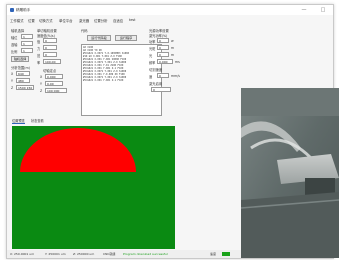 The width and height of the screenshot is (339, 260). What do you see at coordinates (25, 87) in the screenshot?
I see `coord-field: 1500 150` at bounding box center [25, 87].